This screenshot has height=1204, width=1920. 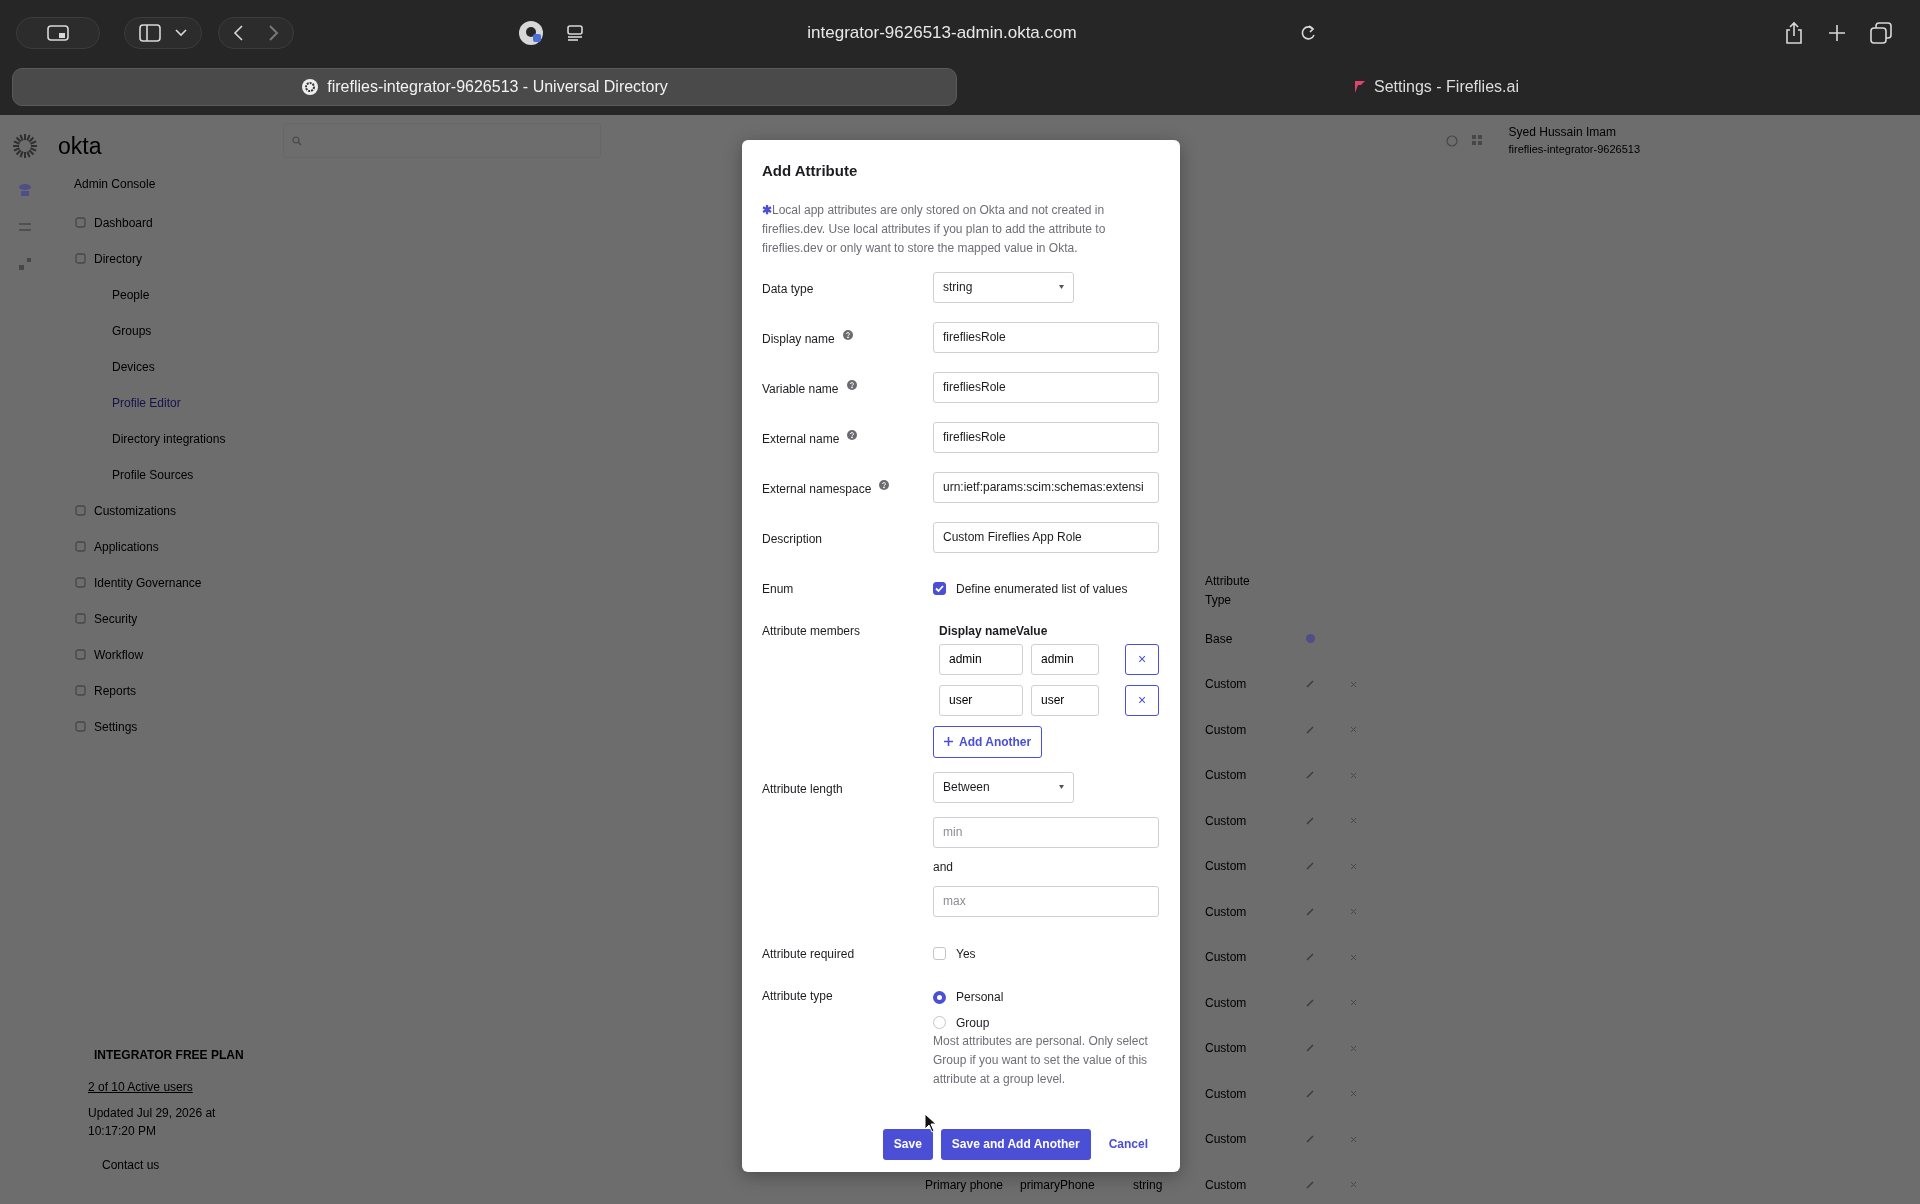 What do you see at coordinates (131, 1165) in the screenshot?
I see `contact-link: Contact us` at bounding box center [131, 1165].